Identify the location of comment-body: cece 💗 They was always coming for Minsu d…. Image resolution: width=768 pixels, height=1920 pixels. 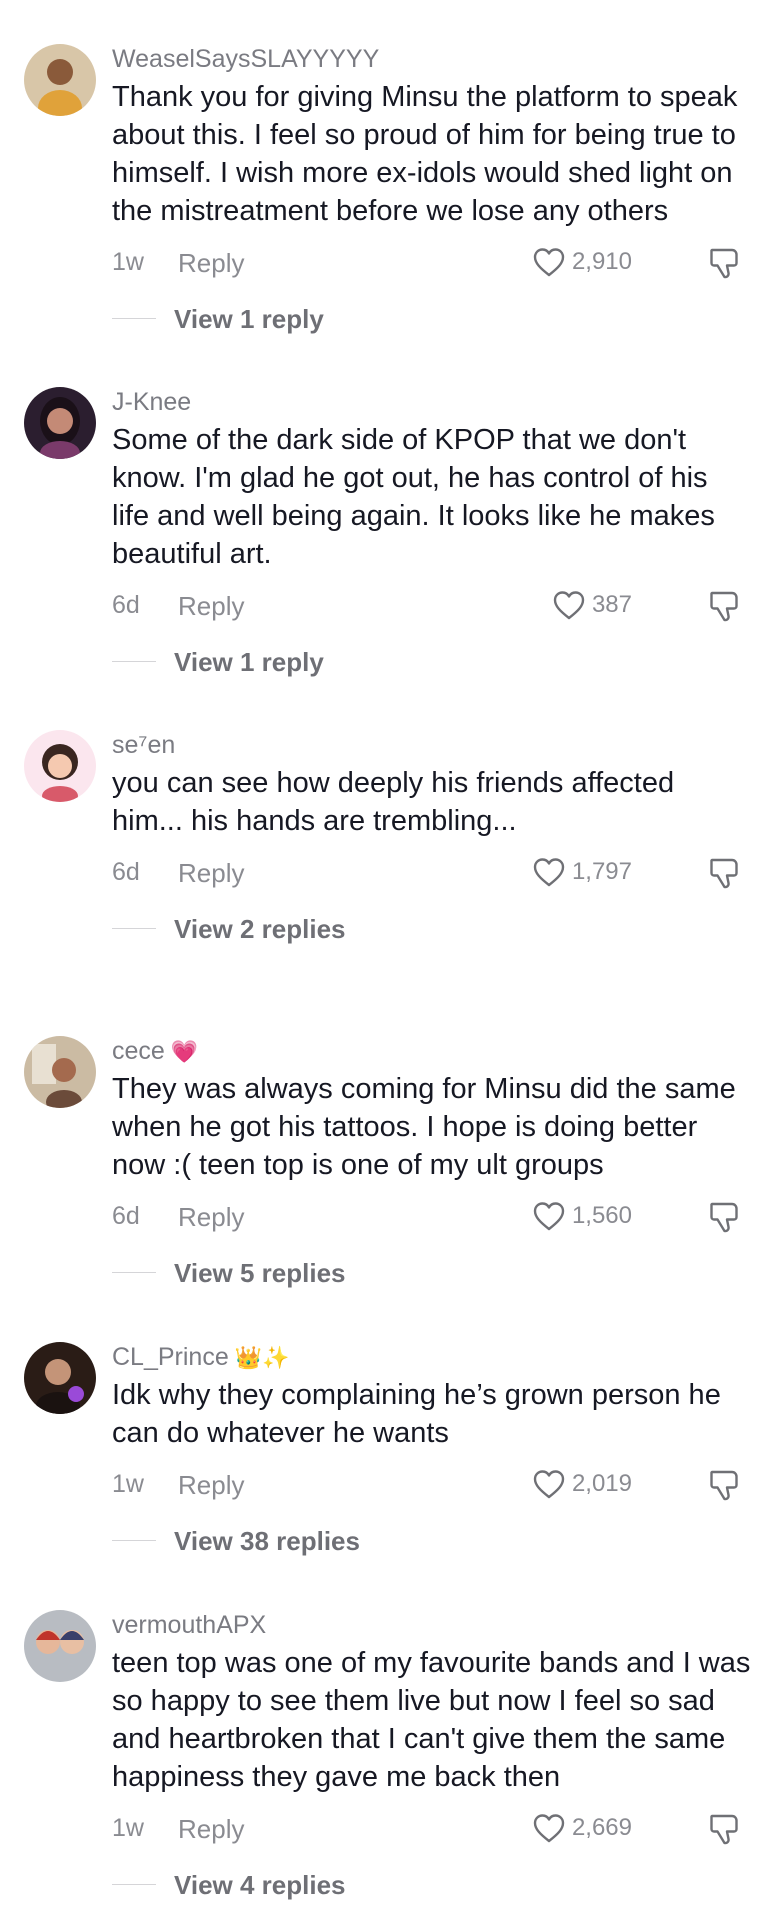
(432, 1164).